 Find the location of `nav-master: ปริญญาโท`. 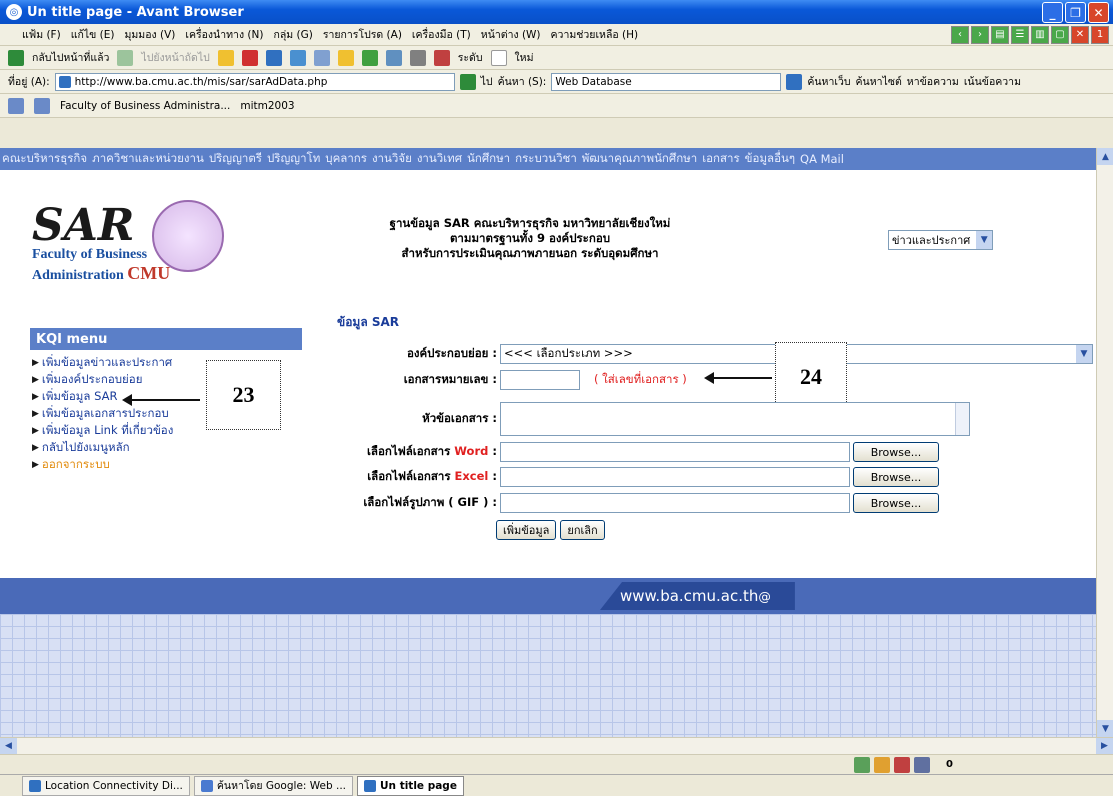

nav-master: ปริญญาโท is located at coordinates (293, 159).